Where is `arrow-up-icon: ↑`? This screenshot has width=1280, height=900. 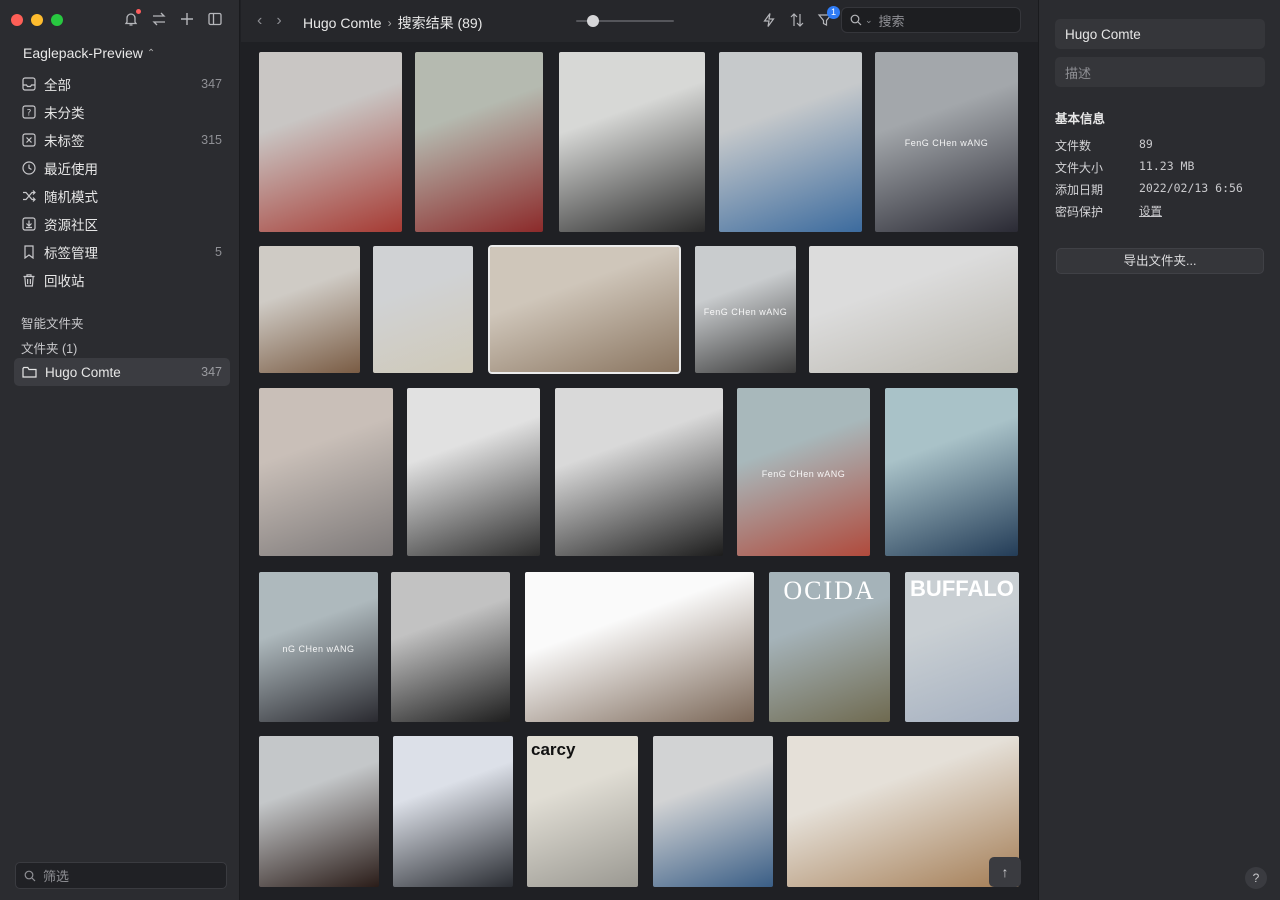
arrow-up-icon: ↑ is located at coordinates (1005, 872).